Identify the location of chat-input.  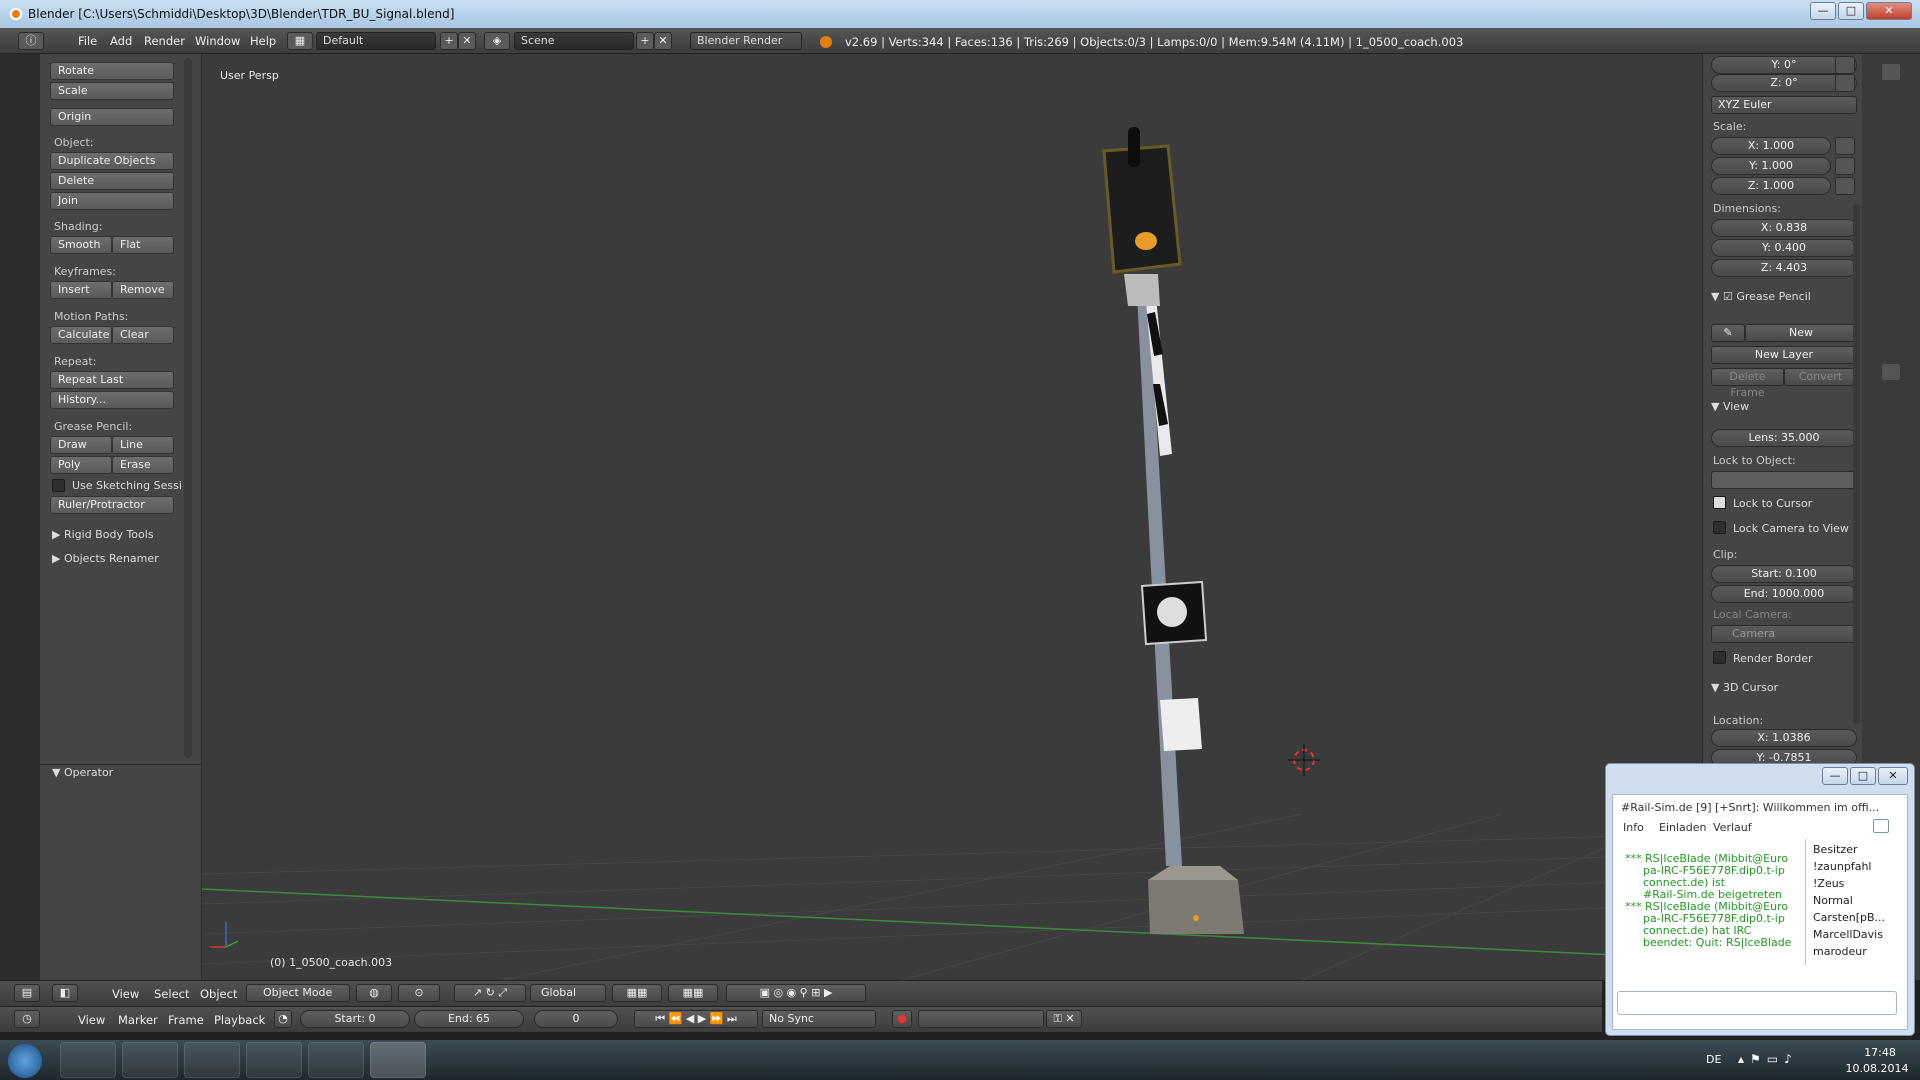
(1757, 1003).